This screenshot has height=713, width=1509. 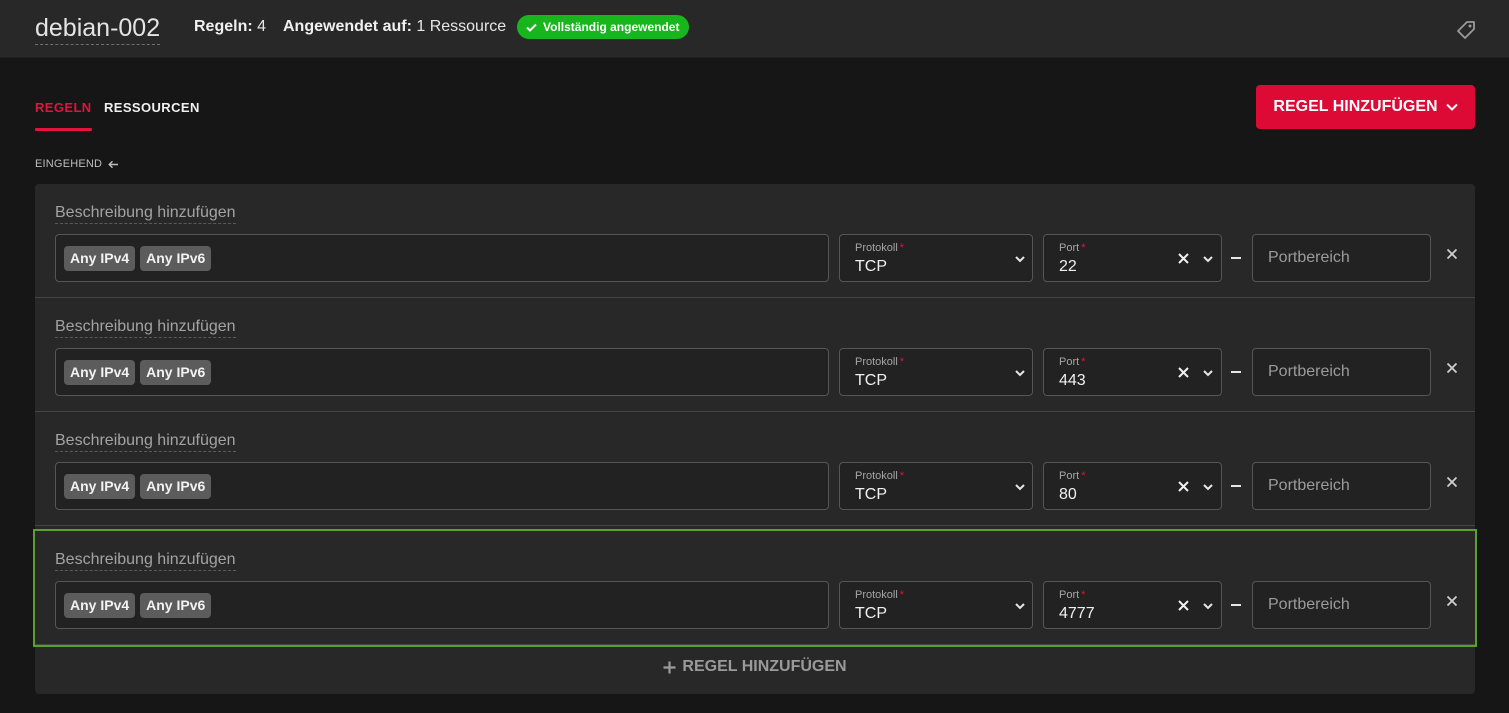 I want to click on rules-count-value: 4, so click(x=262, y=26).